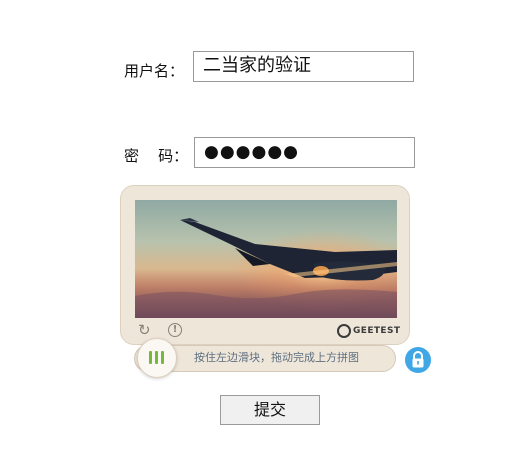 The image size is (532, 474). I want to click on username-input: 二当家的验证, so click(303, 66).